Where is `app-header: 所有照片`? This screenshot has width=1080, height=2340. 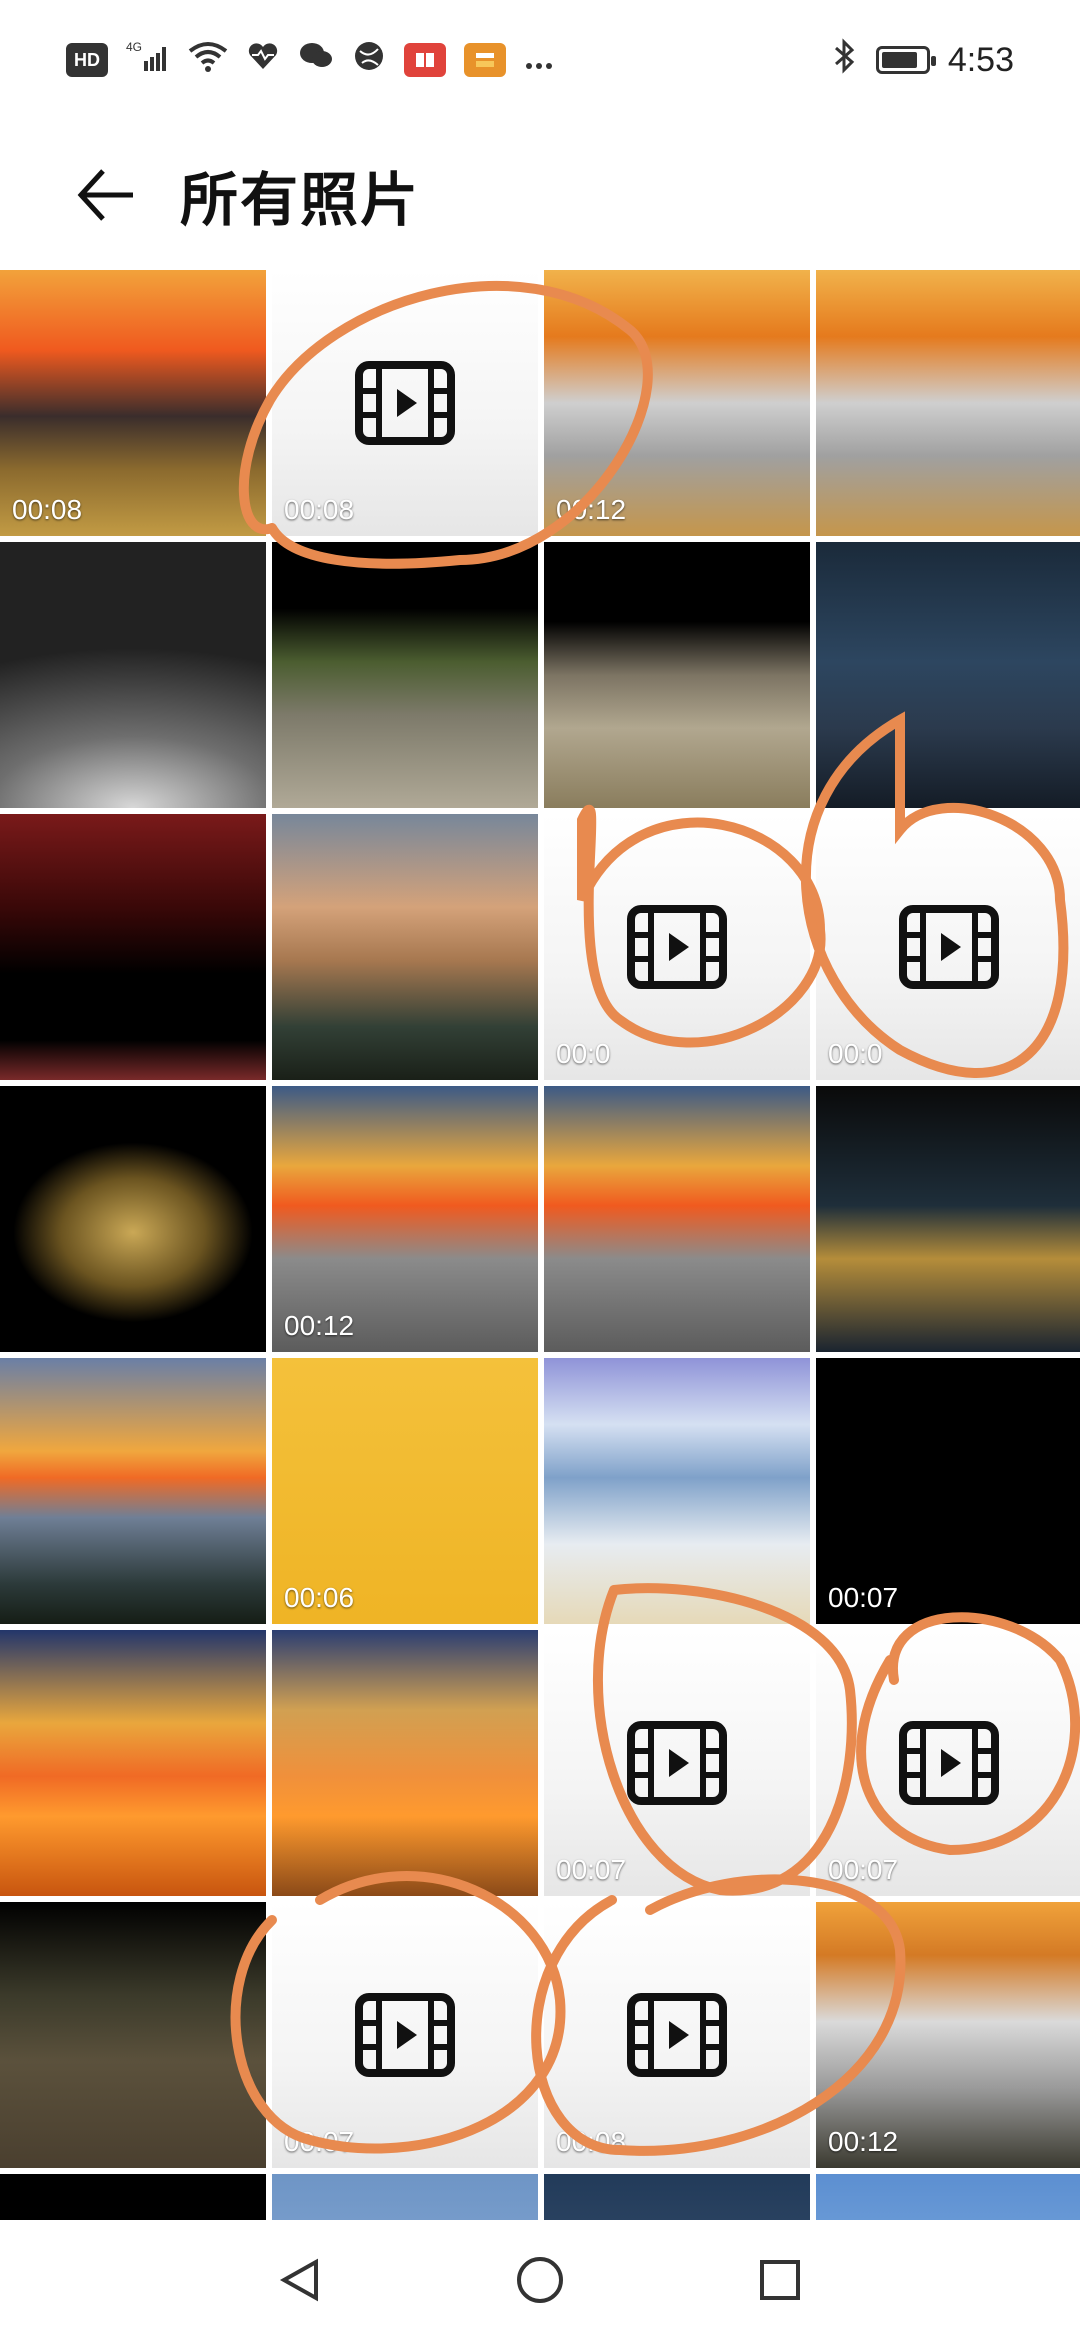
app-header: 所有照片 is located at coordinates (540, 195).